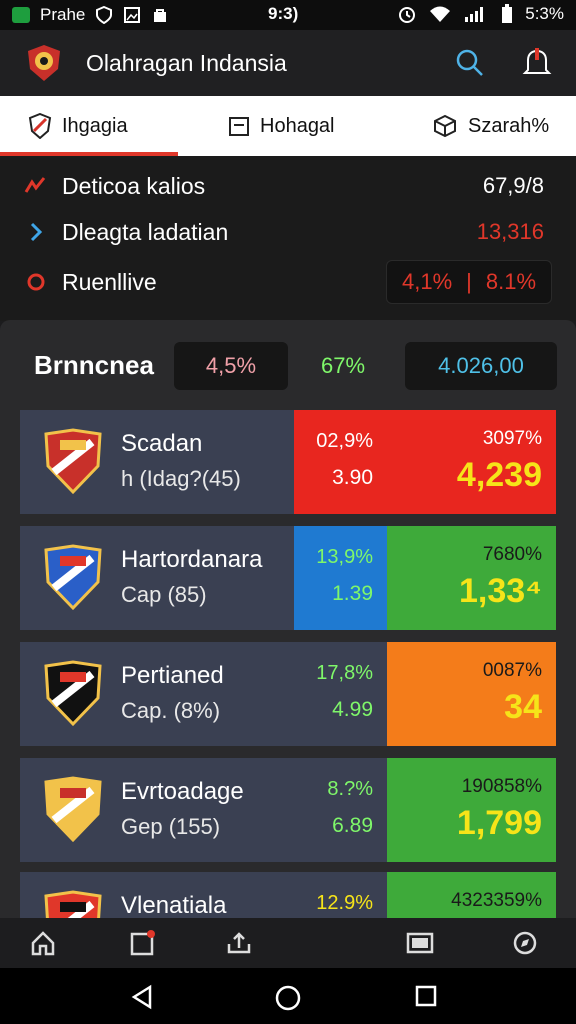 The height and width of the screenshot is (1024, 576). Describe the element at coordinates (471, 462) in the screenshot. I see `score-cell: 3097% 4,239` at that location.